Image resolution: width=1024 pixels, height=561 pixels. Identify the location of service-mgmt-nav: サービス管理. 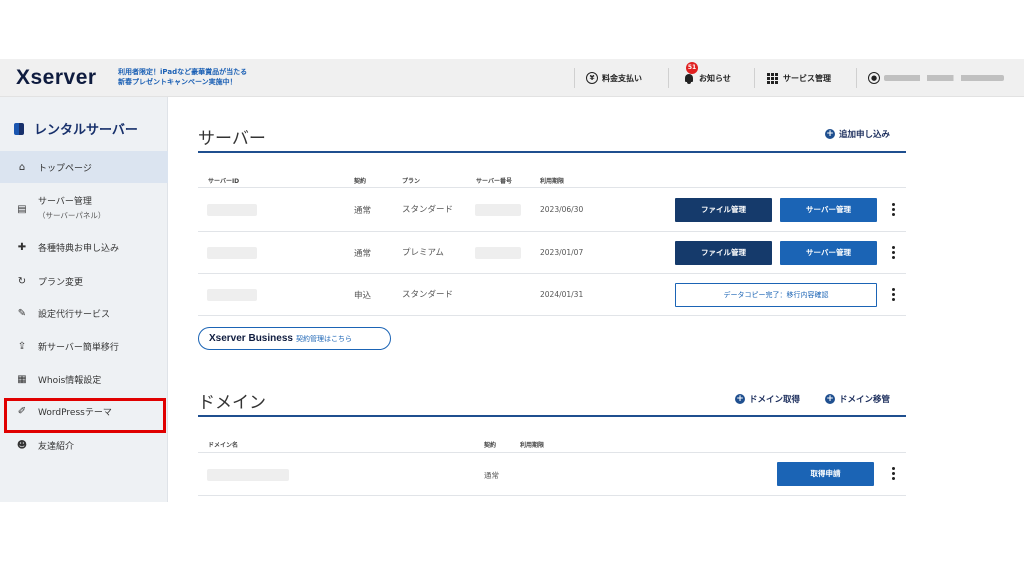
(799, 78).